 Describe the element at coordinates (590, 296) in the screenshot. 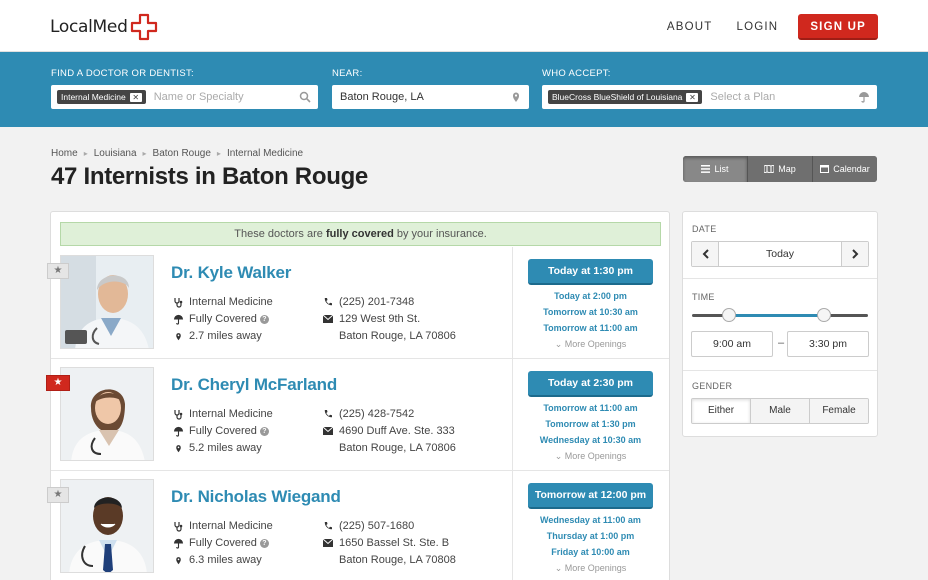

I see `appointment-slot-link: Today at 2:00 pm` at that location.